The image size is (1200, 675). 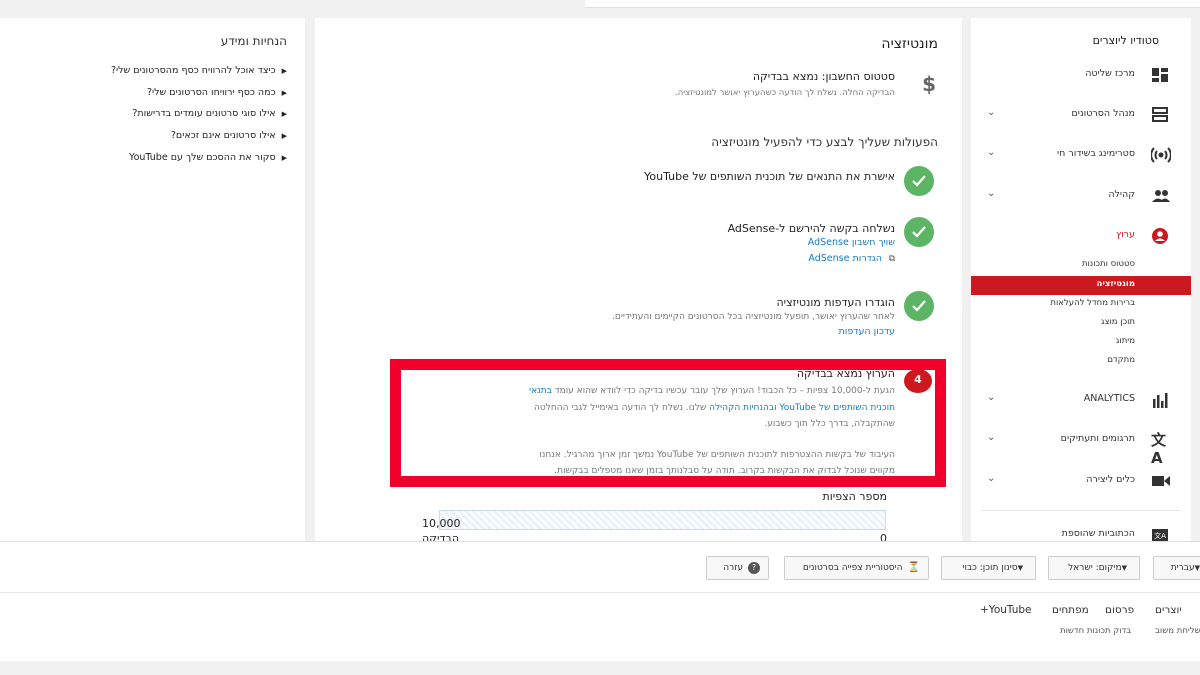 What do you see at coordinates (1119, 610) in the screenshot?
I see `footer-link-advertise: פרסום` at bounding box center [1119, 610].